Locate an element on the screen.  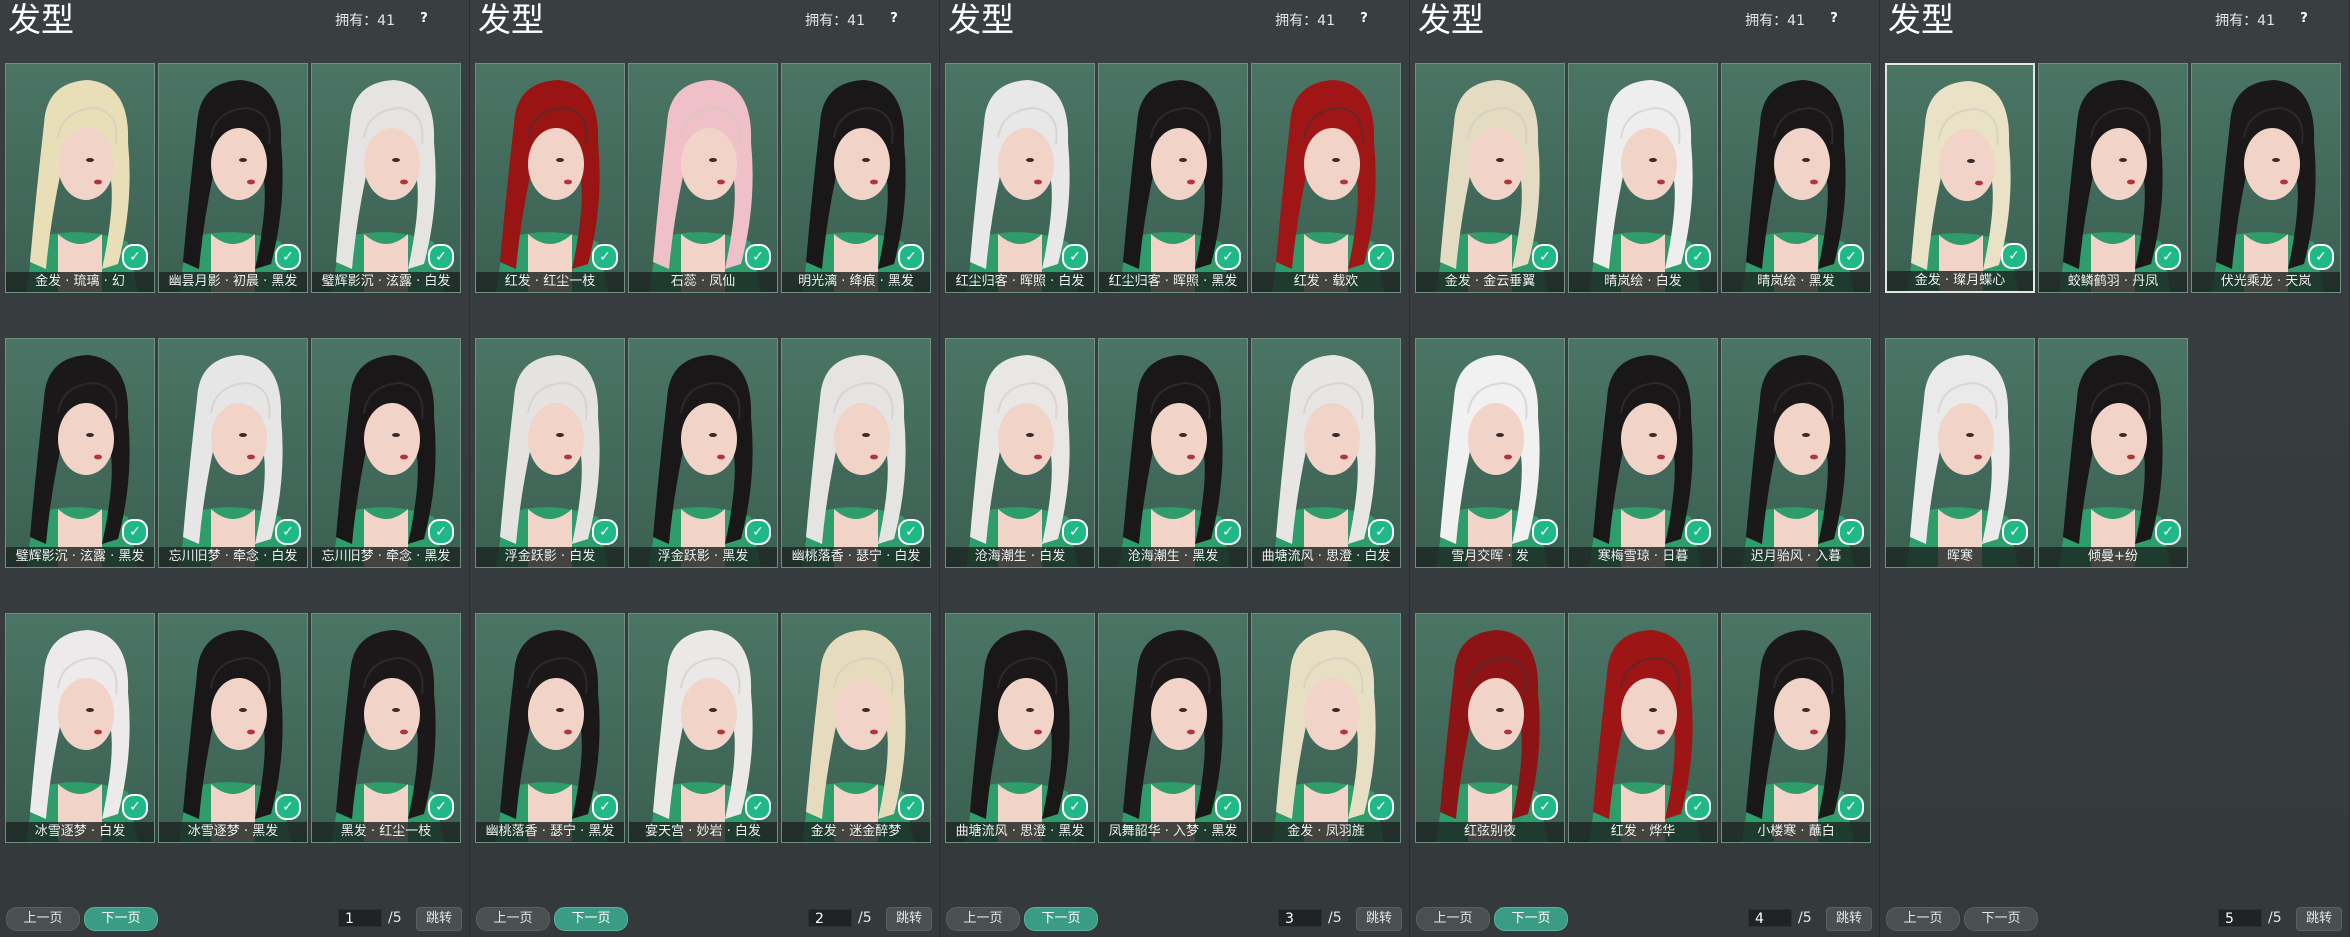
hairstyle-card: ✓ 伏光乘龙 · 天岚 is located at coordinates (2266, 178).